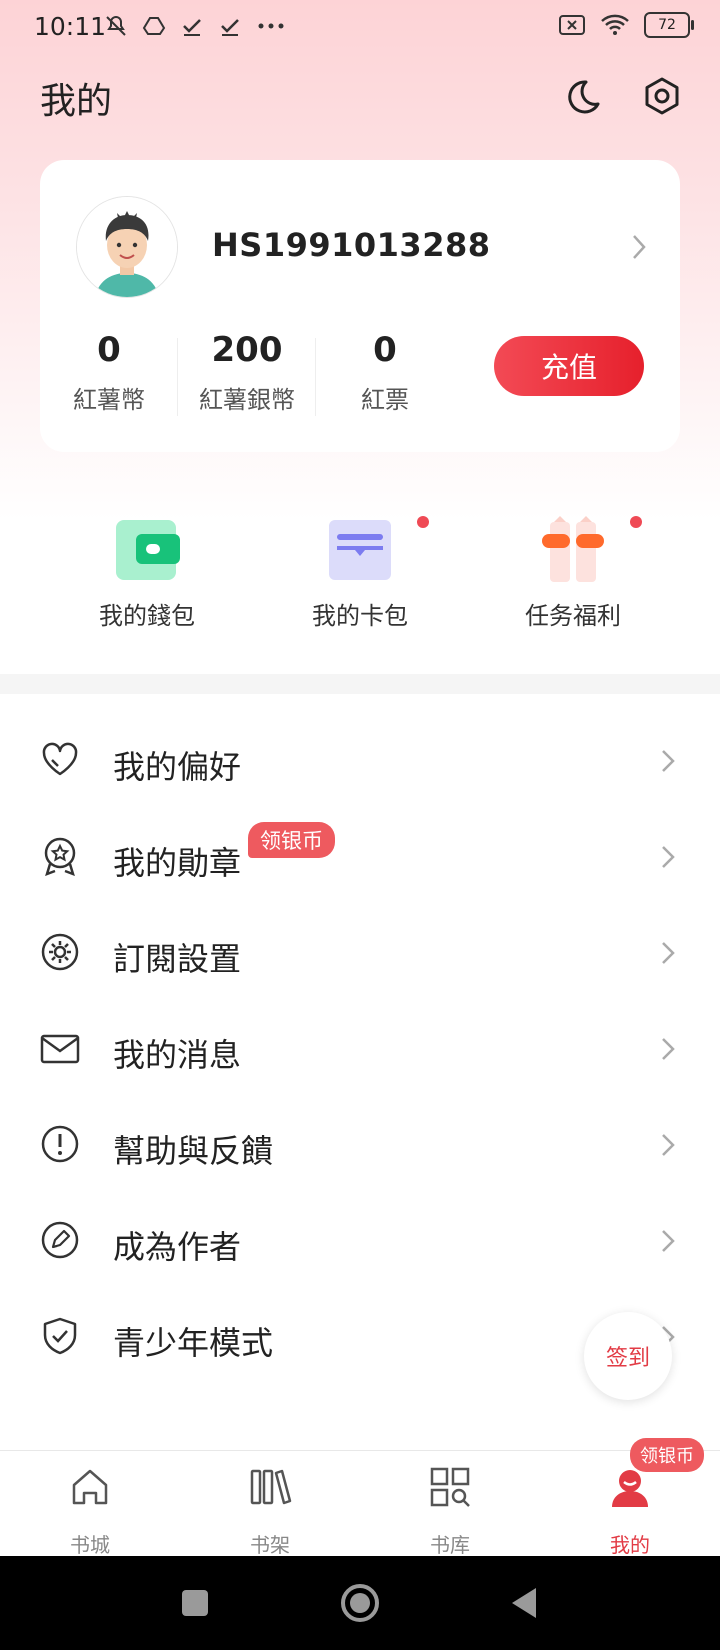  What do you see at coordinates (60, 1240) in the screenshot?
I see `pen-icon` at bounding box center [60, 1240].